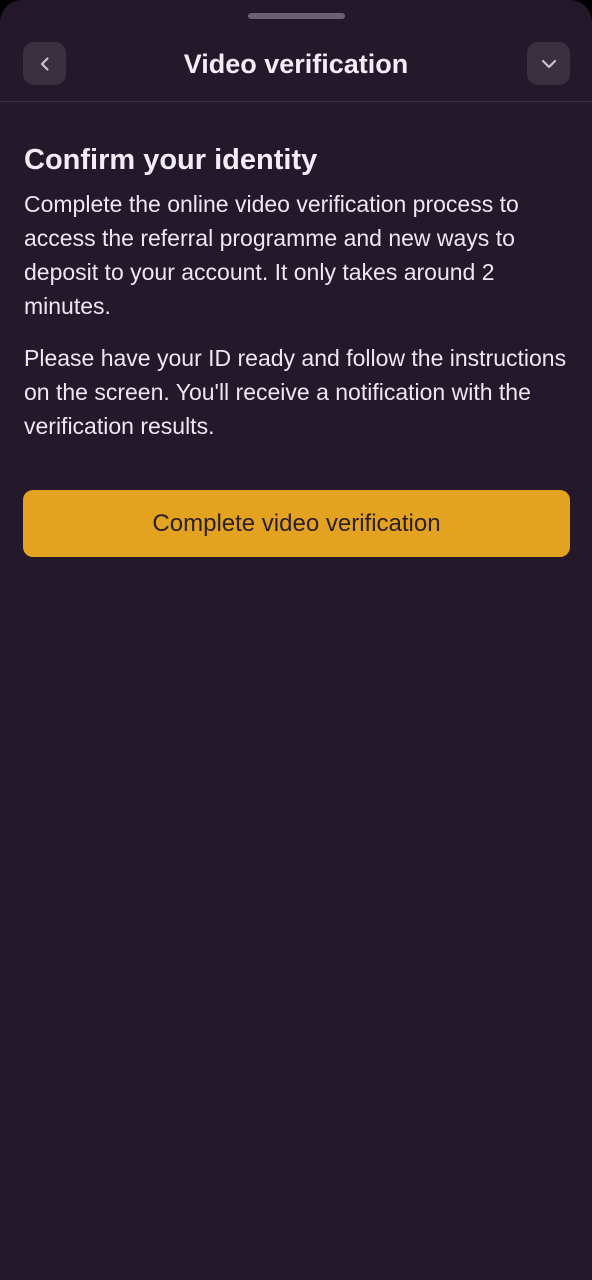 The height and width of the screenshot is (1280, 592). What do you see at coordinates (296, 16) in the screenshot?
I see `drag-handle` at bounding box center [296, 16].